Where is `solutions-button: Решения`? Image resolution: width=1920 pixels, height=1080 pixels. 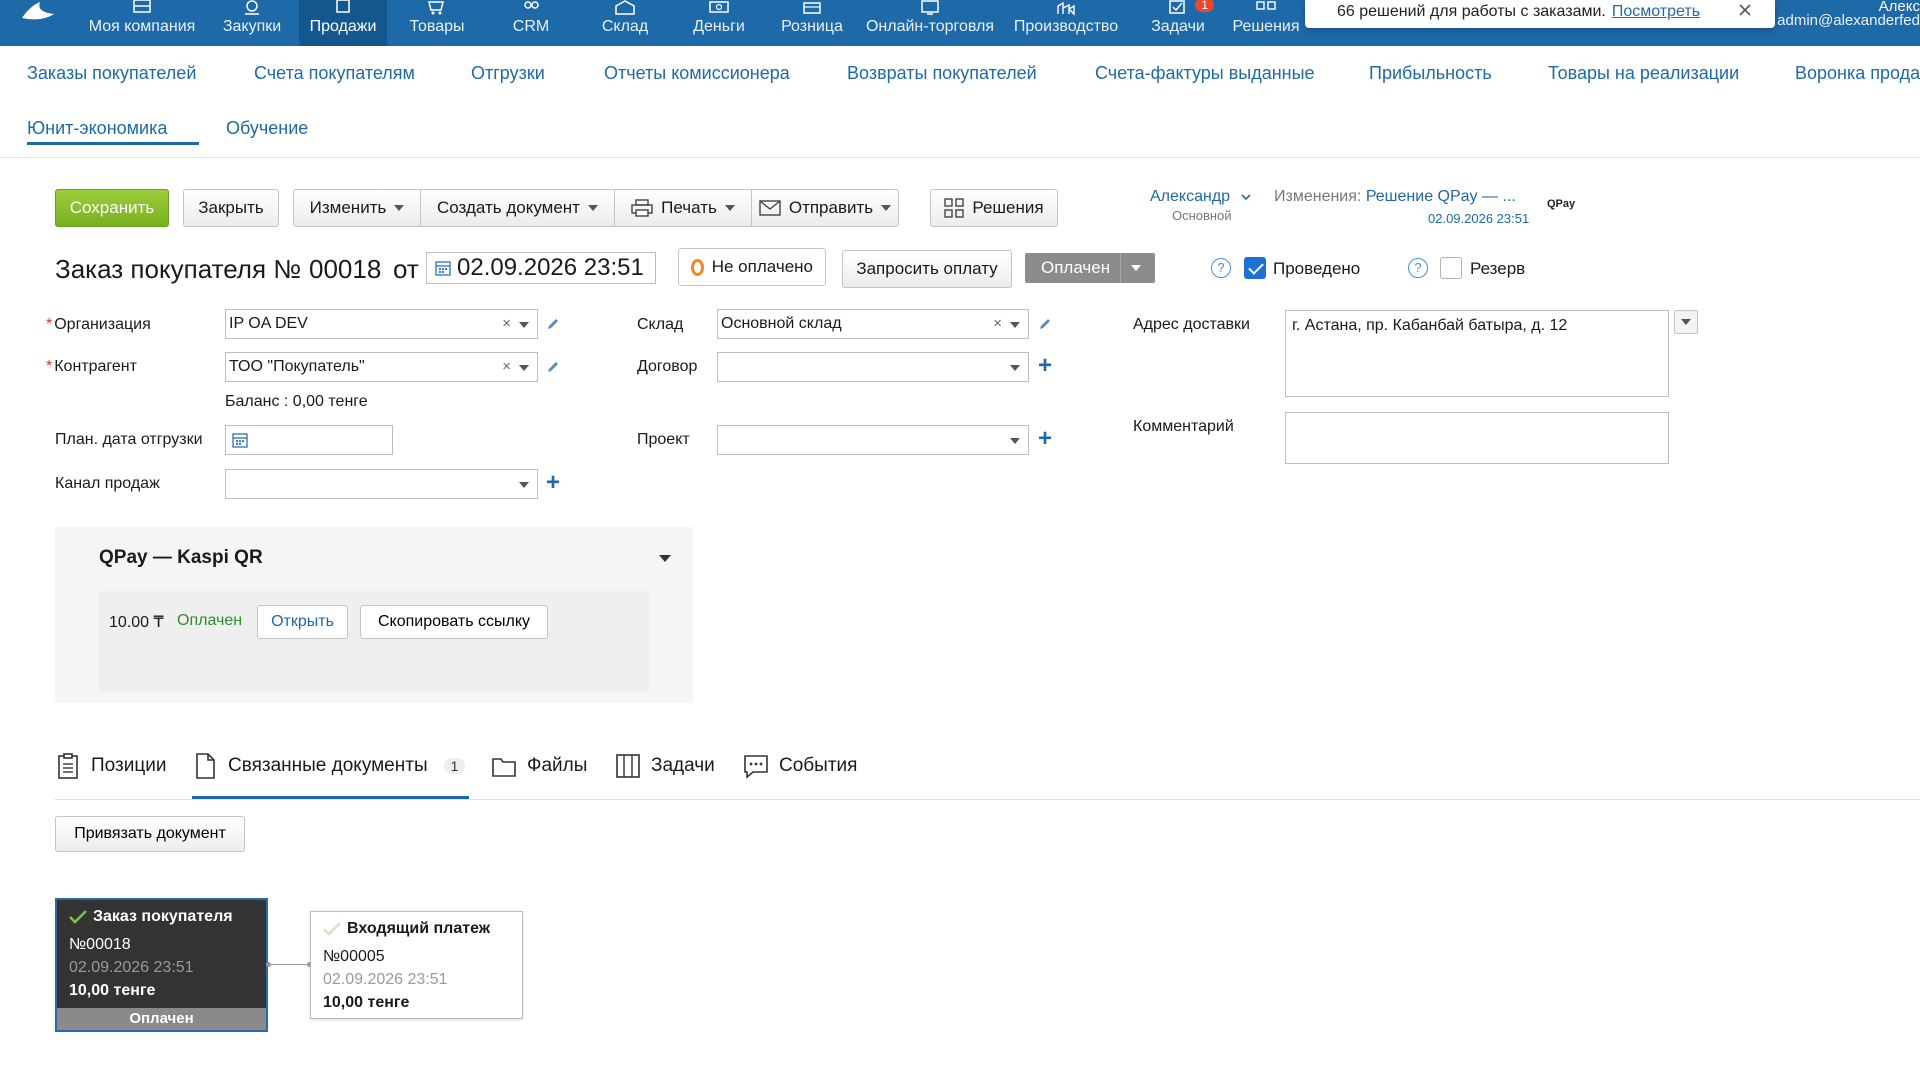
solutions-button: Решения is located at coordinates (994, 208).